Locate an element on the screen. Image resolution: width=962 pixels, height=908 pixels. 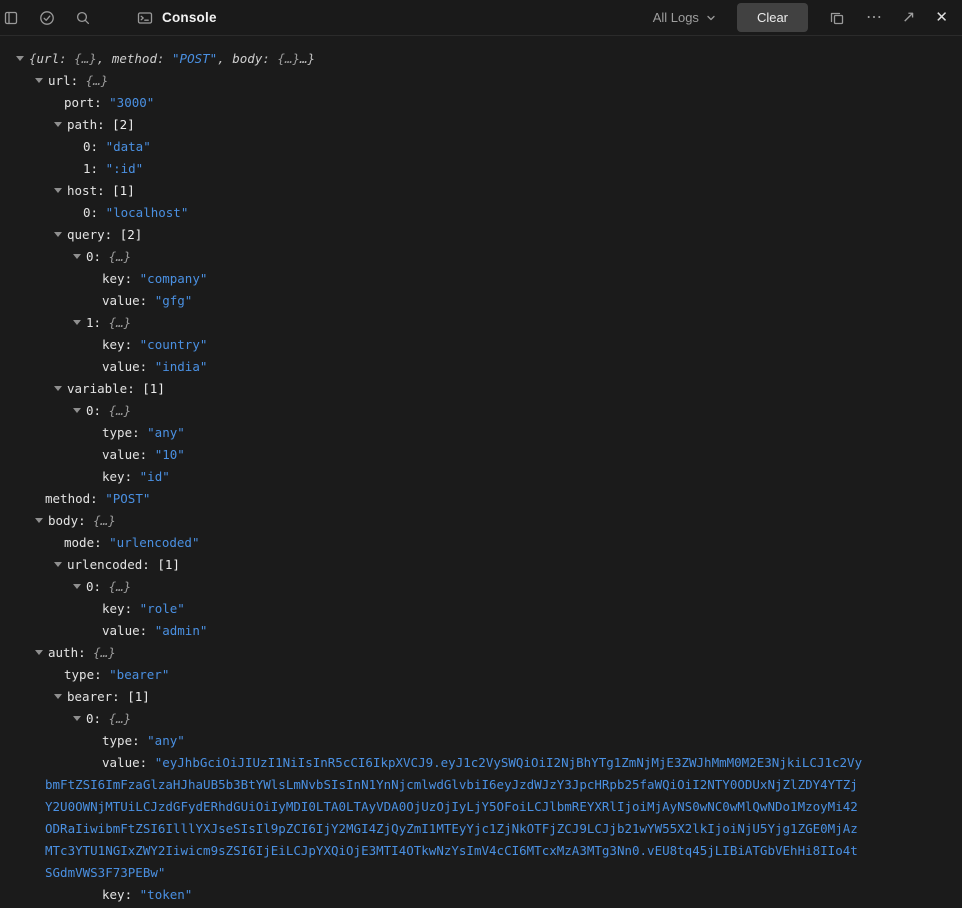
clear-button: Clear is located at coordinates (772, 17).